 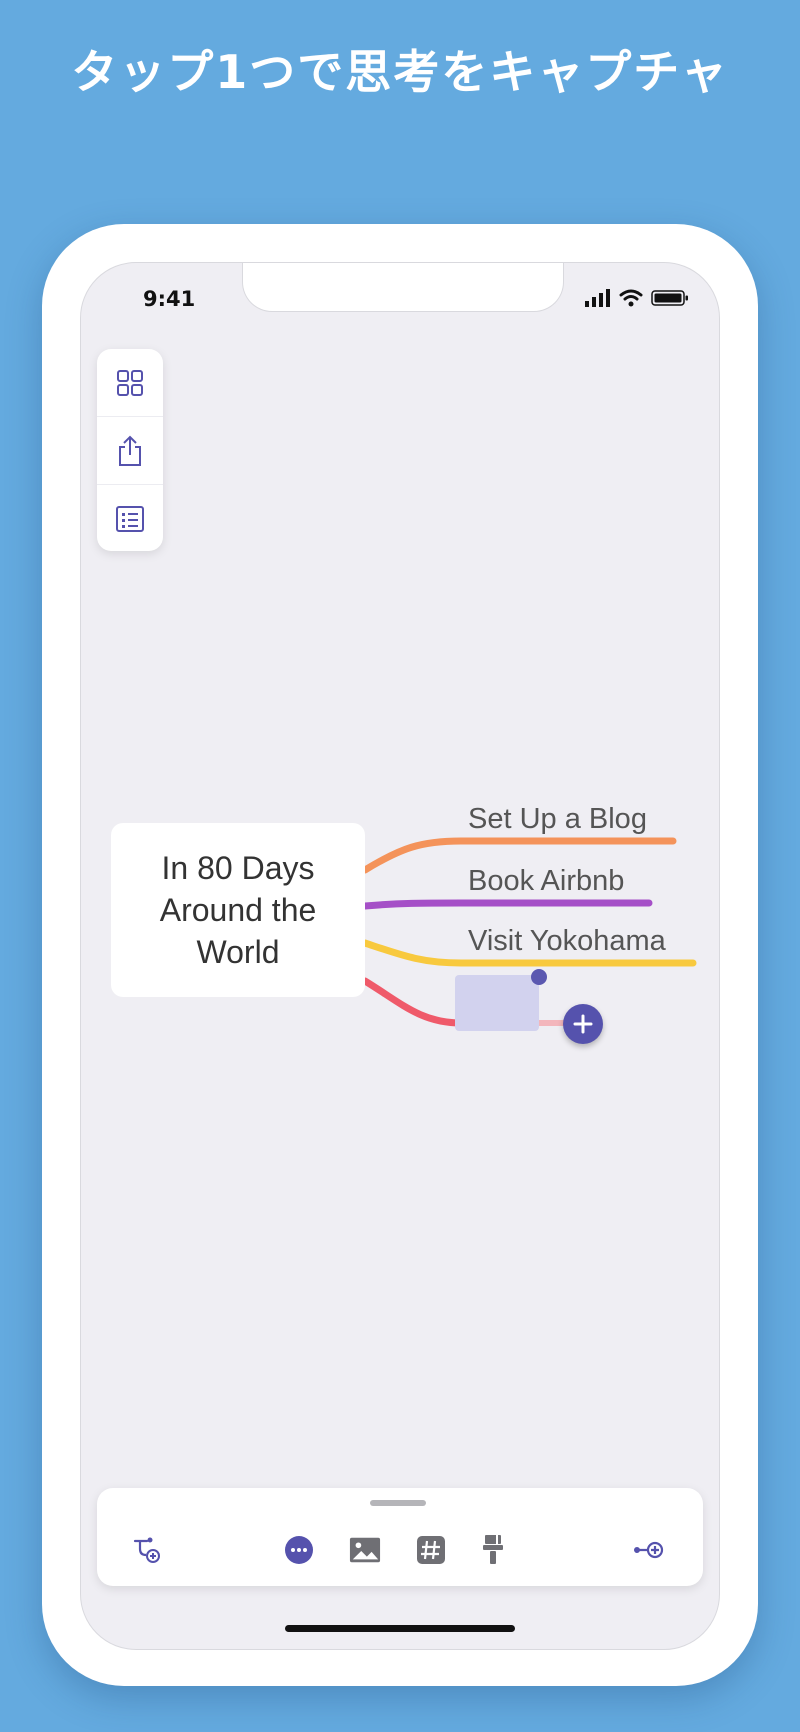 What do you see at coordinates (546, 881) in the screenshot?
I see `branch-label-airbnb: Book Airbnb` at bounding box center [546, 881].